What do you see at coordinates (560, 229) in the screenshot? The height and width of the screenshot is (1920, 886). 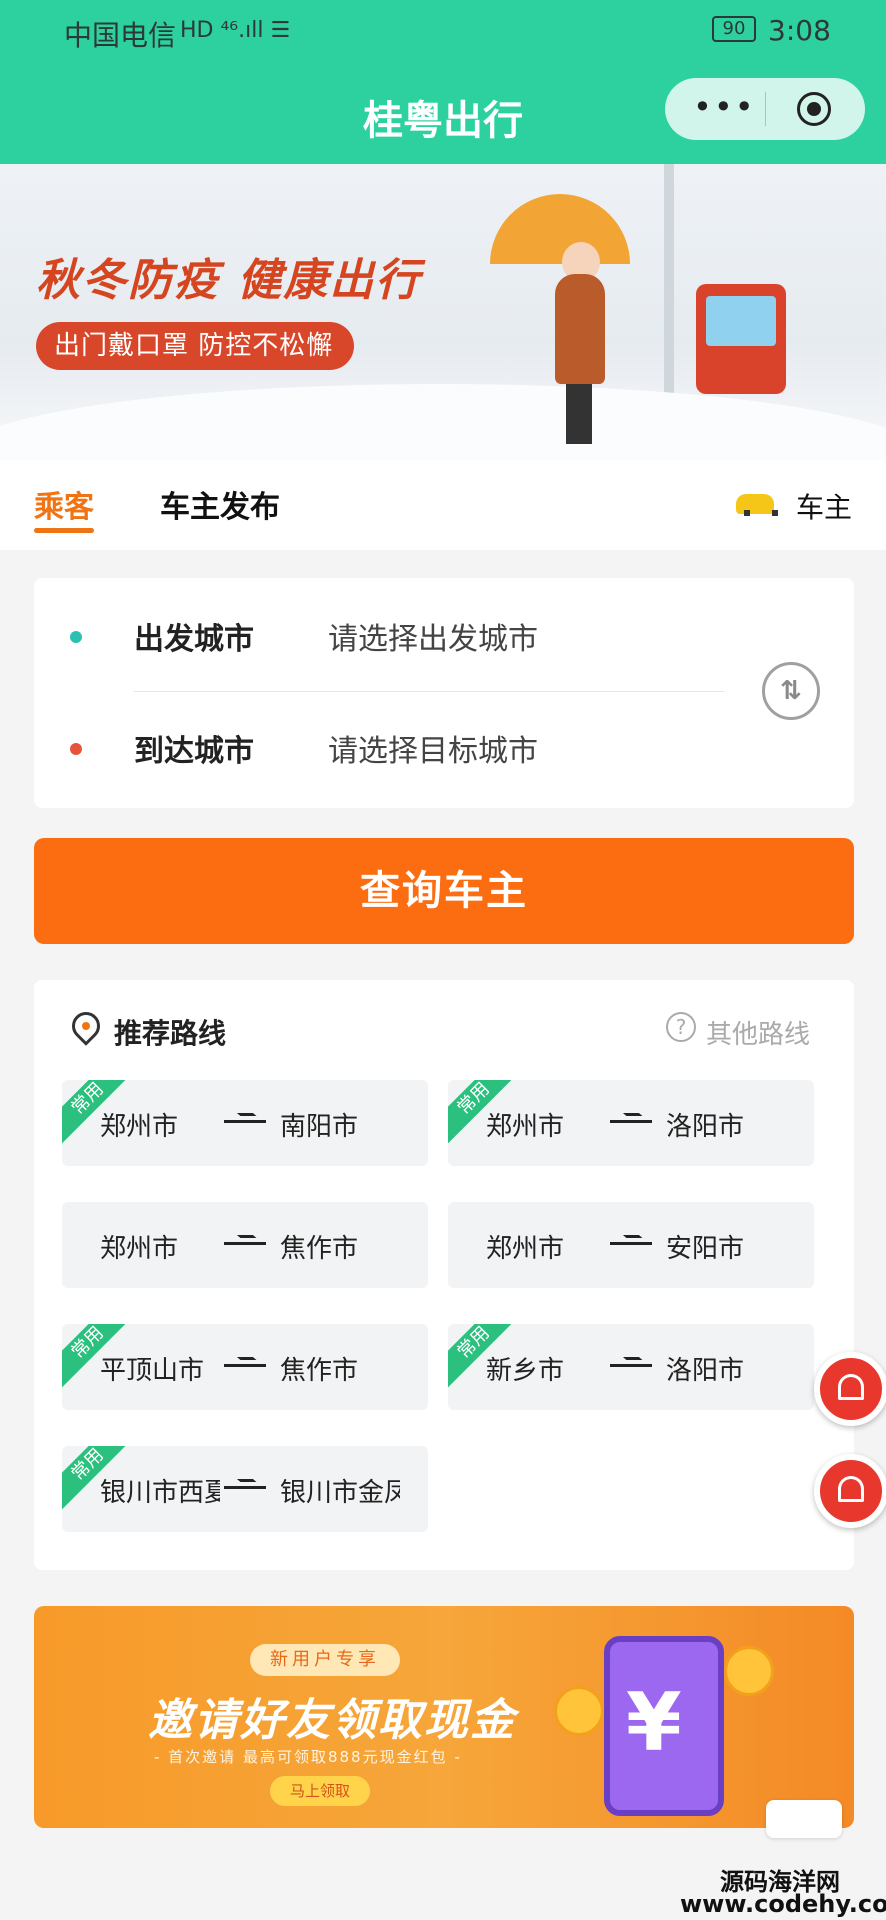 I see `umbrella-image` at bounding box center [560, 229].